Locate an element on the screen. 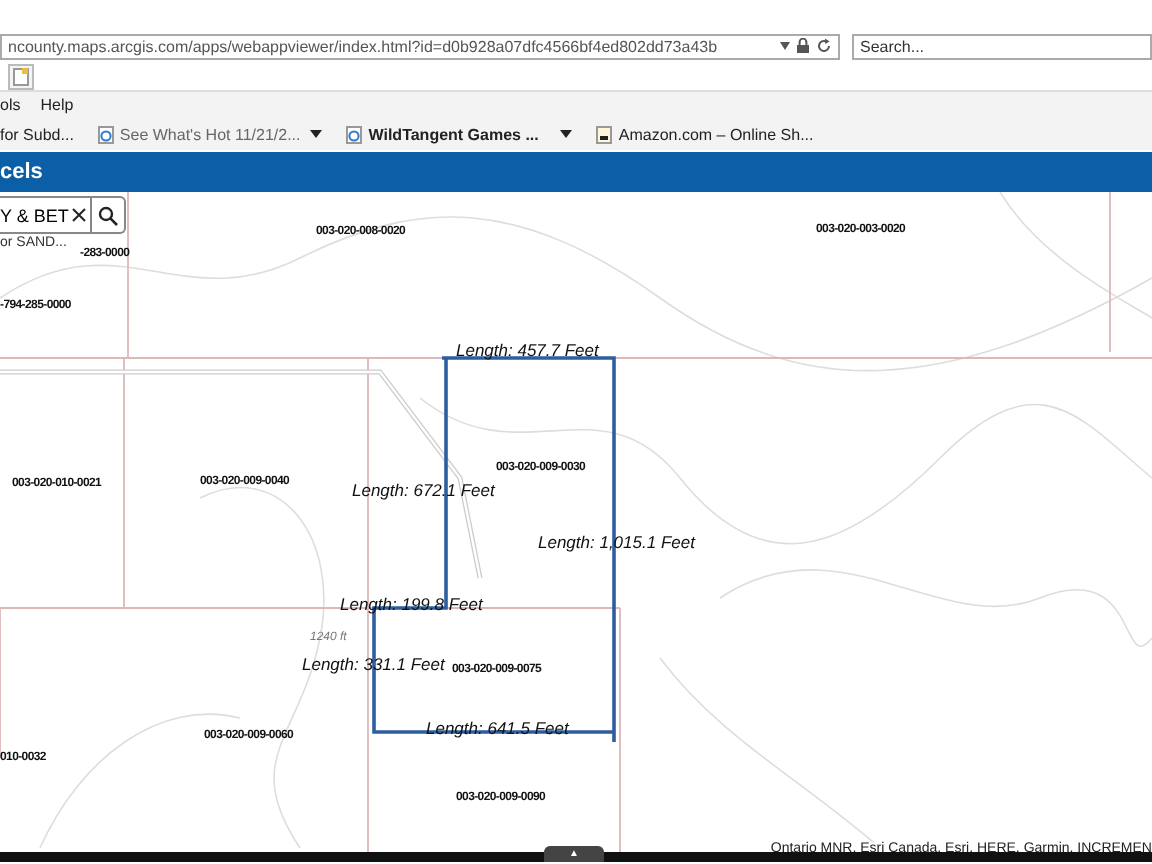  menu-item: Help is located at coordinates (57, 105).